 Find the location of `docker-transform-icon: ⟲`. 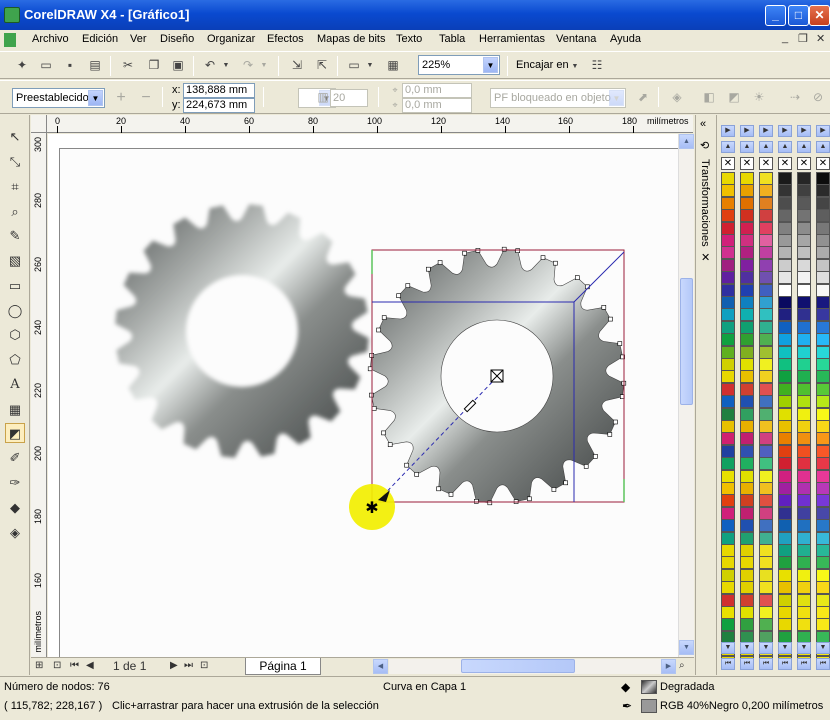

docker-transform-icon: ⟲ is located at coordinates (704, 145).